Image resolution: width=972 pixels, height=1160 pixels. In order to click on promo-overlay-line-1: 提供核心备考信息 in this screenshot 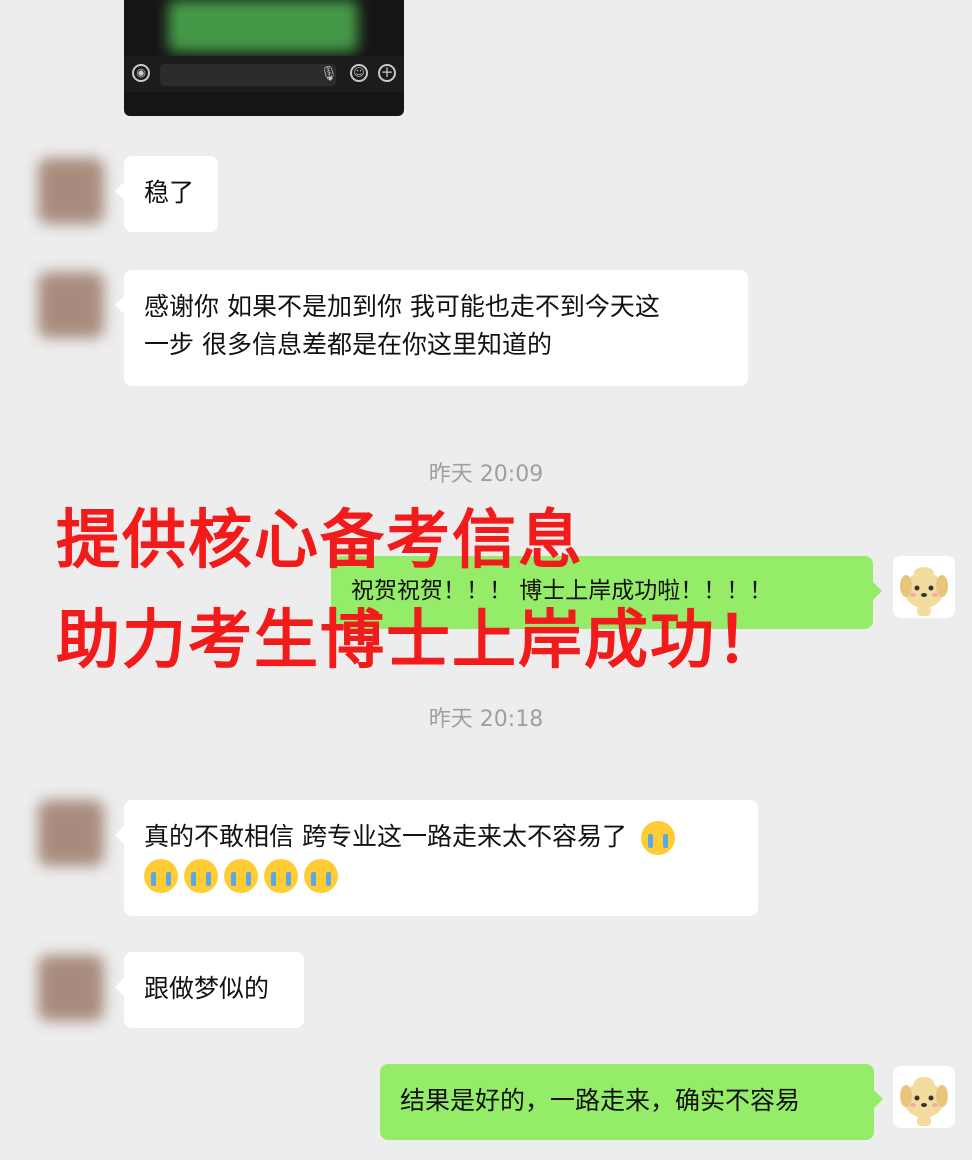, I will do `click(320, 541)`.